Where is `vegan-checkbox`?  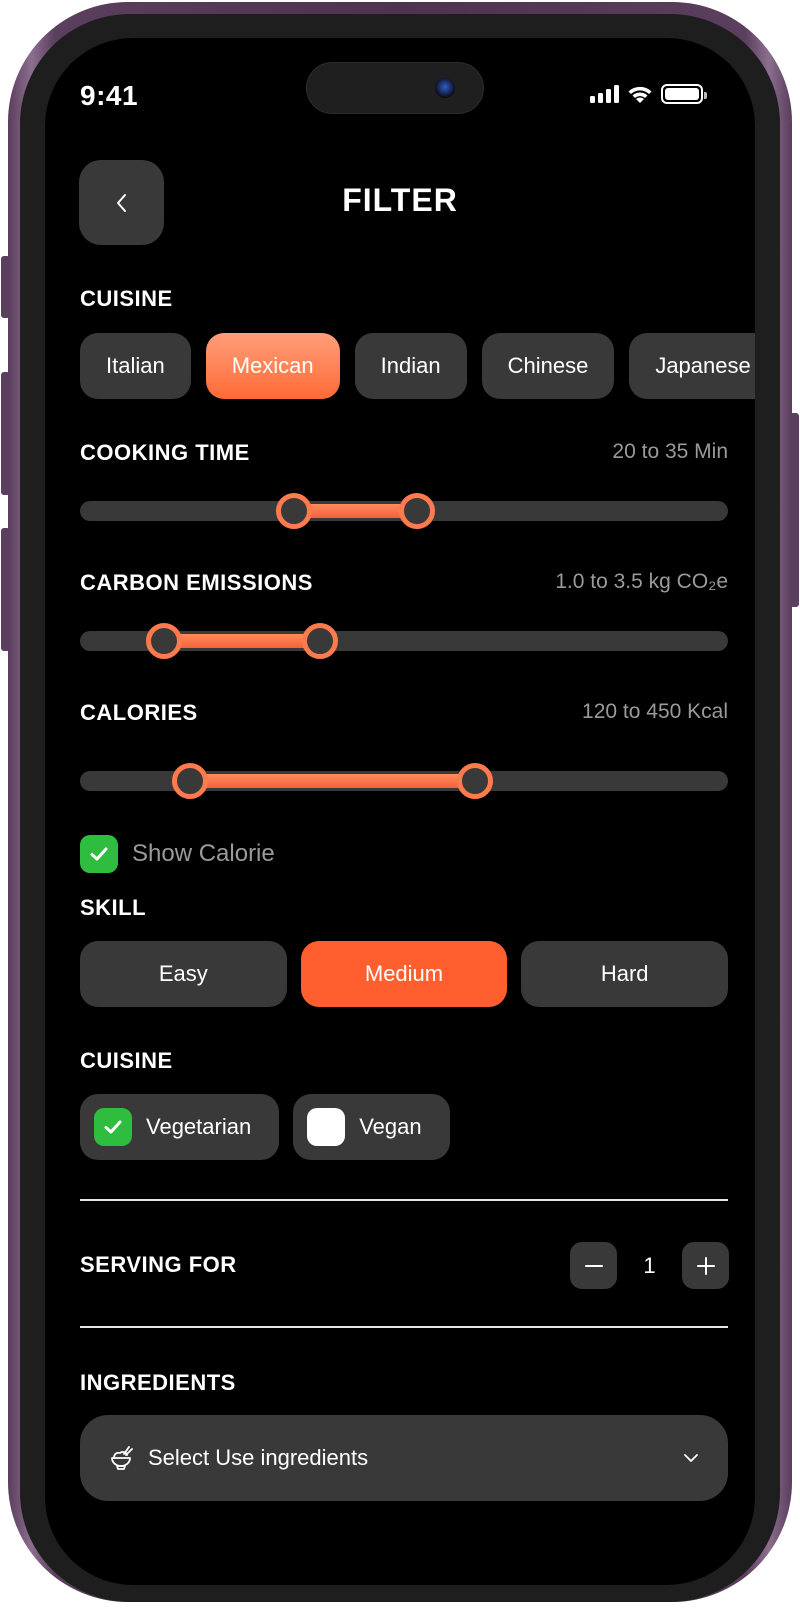
vegan-checkbox is located at coordinates (326, 1127).